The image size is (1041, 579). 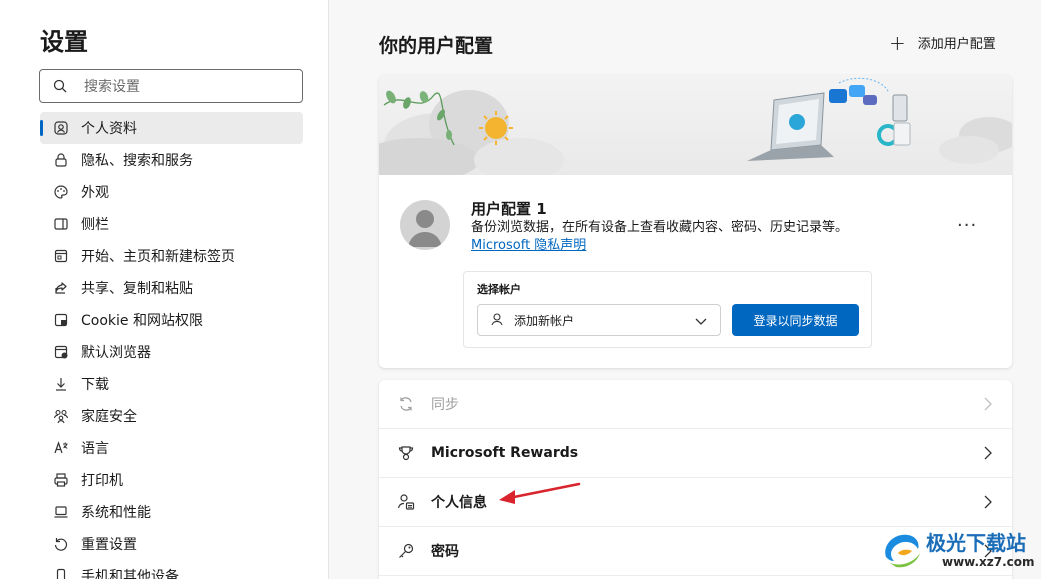 I want to click on search-icon, so click(x=60, y=86).